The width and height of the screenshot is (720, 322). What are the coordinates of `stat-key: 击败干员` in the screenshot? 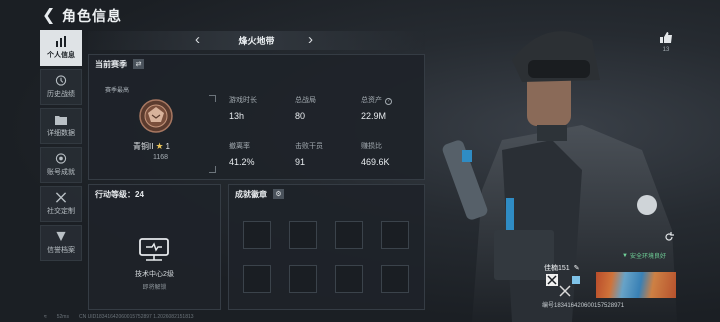 It's located at (309, 146).